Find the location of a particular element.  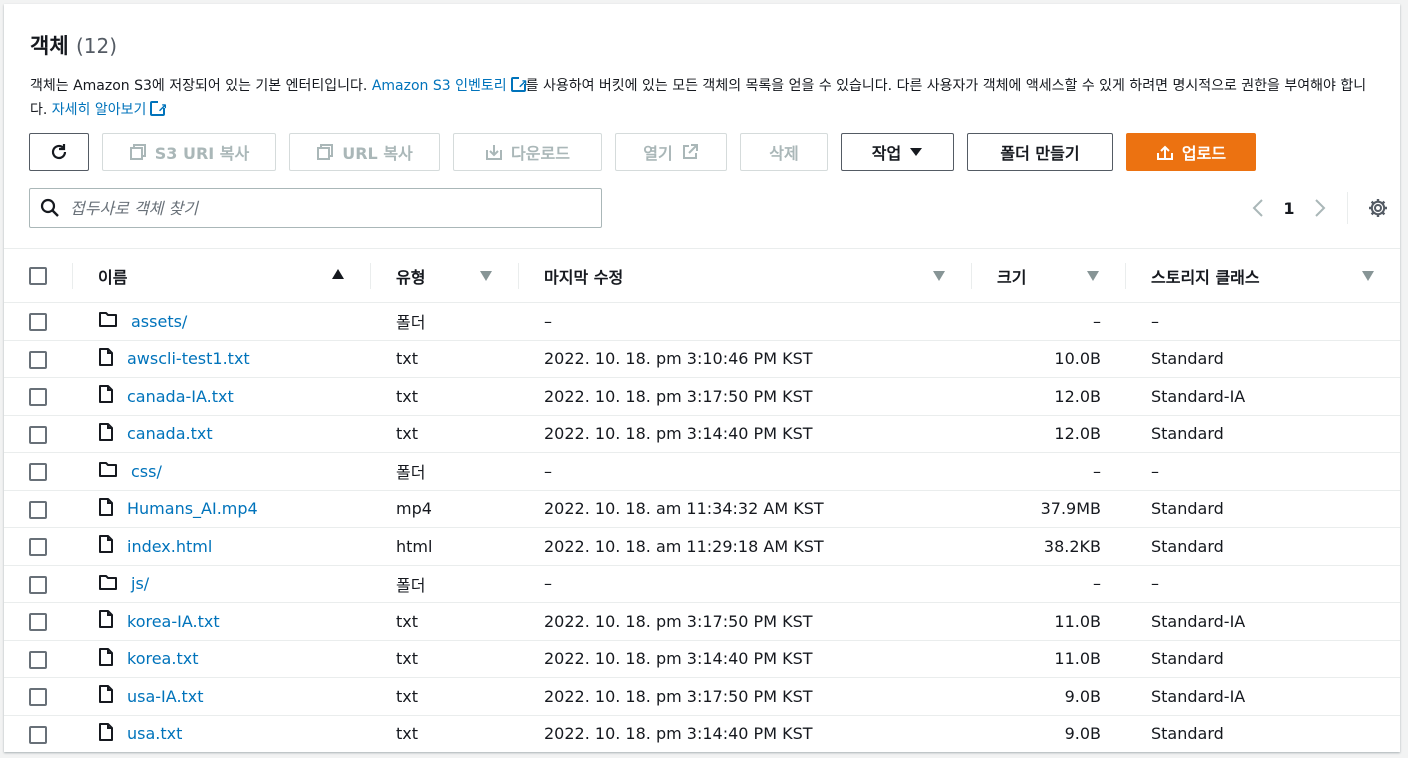

refresh-button is located at coordinates (59, 152).